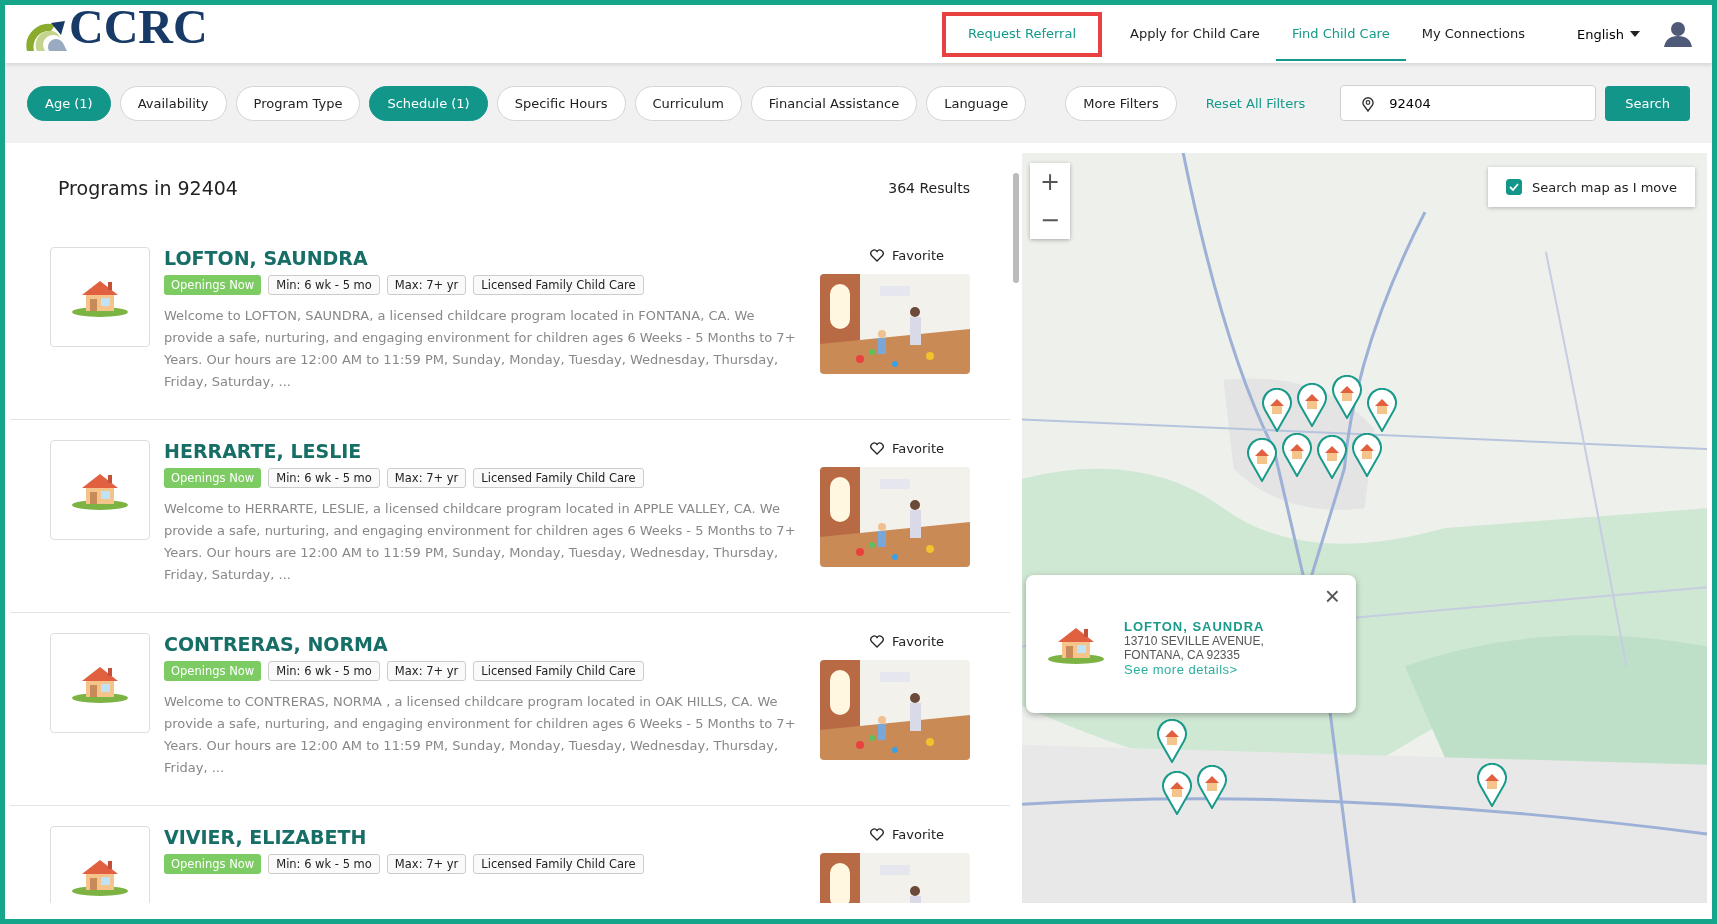  What do you see at coordinates (1194, 626) in the screenshot?
I see `popup-title: LOFTON, SAUNDRA` at bounding box center [1194, 626].